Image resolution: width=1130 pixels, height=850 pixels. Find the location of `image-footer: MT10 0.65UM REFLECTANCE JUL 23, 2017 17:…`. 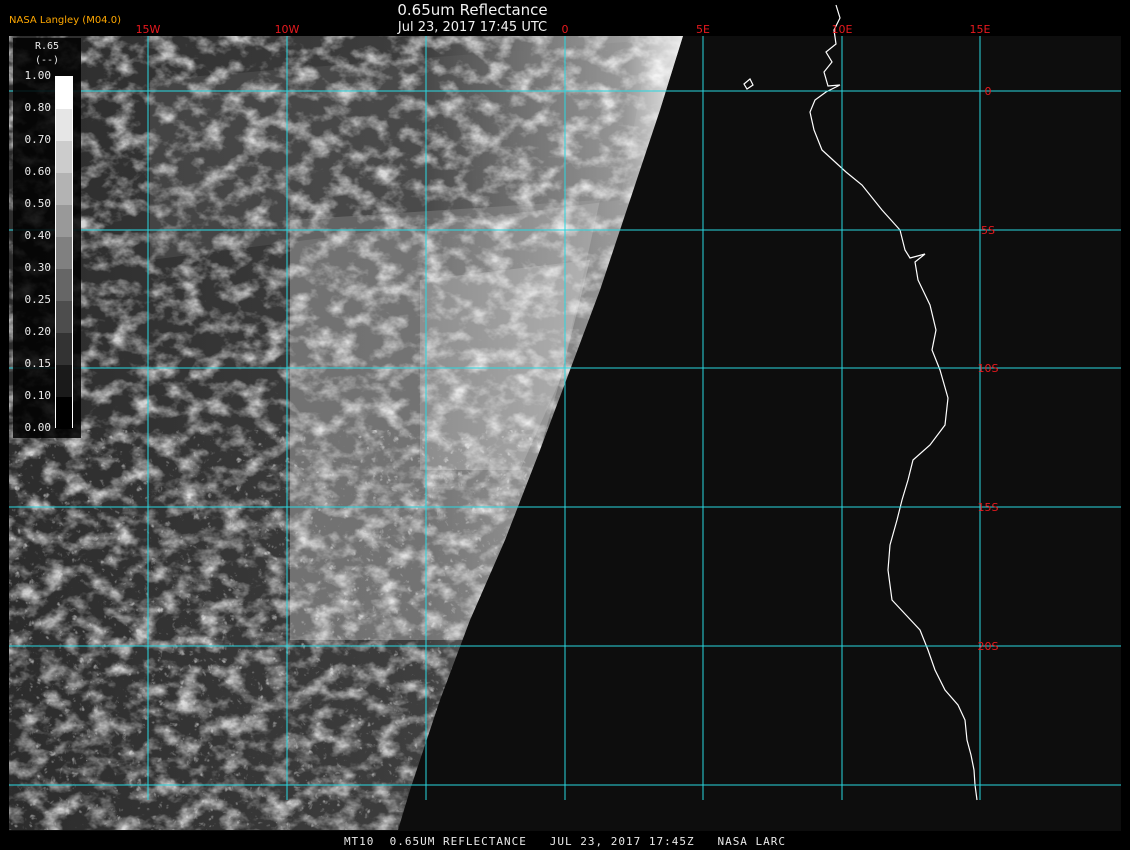

image-footer: MT10 0.65UM REFLECTANCE JUL 23, 2017 17:… is located at coordinates (565, 841).